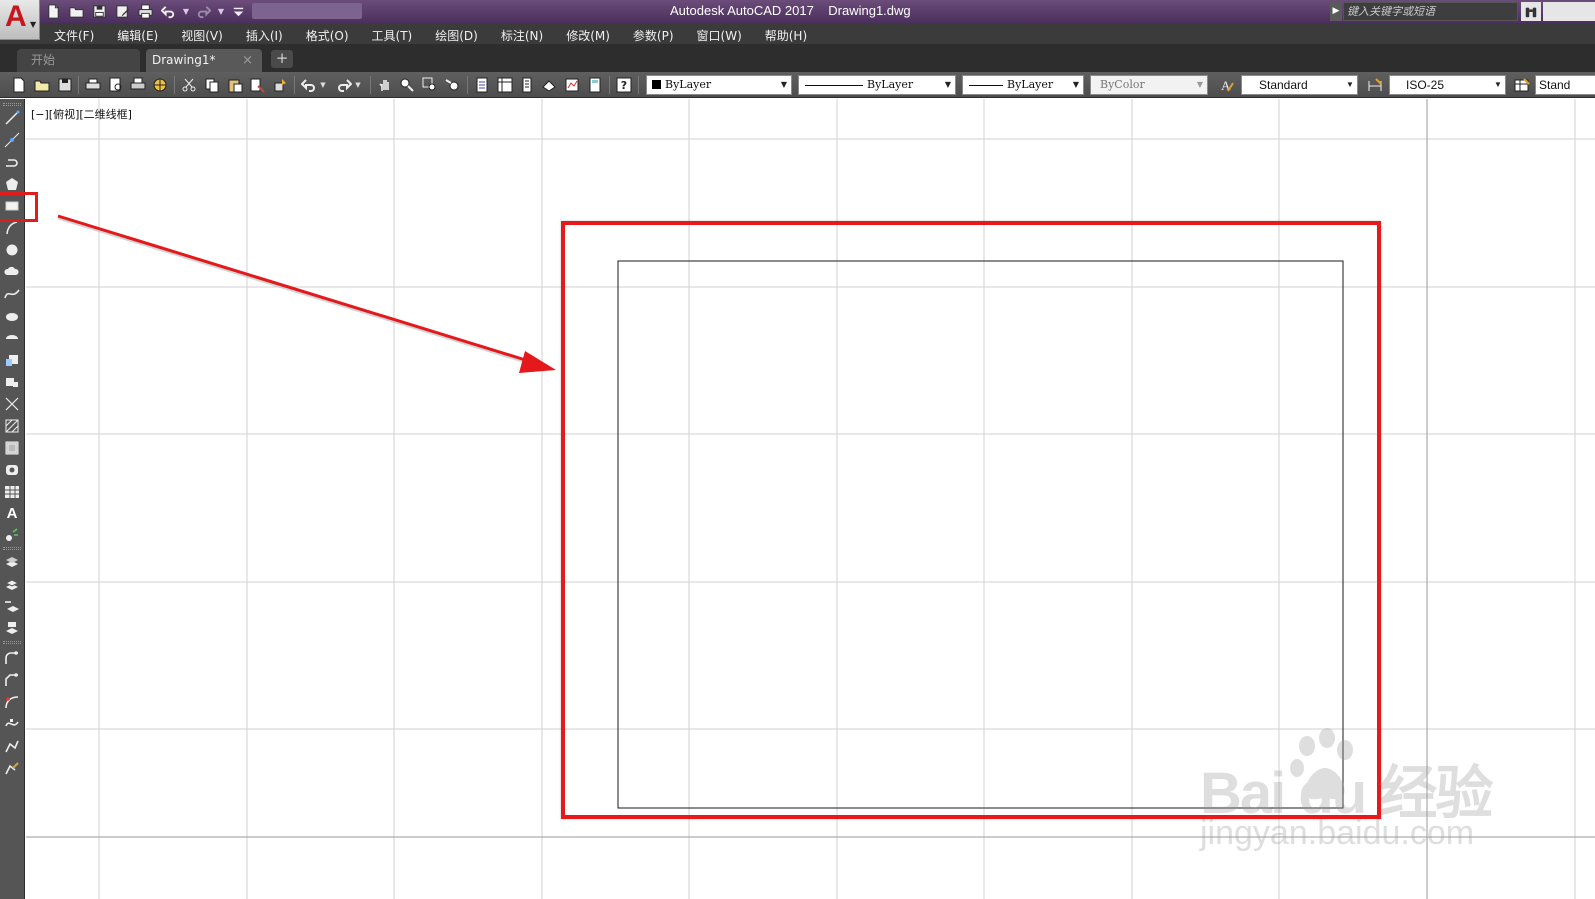 The height and width of the screenshot is (899, 1595). Describe the element at coordinates (385, 85) in the screenshot. I see `pan-icon` at that location.